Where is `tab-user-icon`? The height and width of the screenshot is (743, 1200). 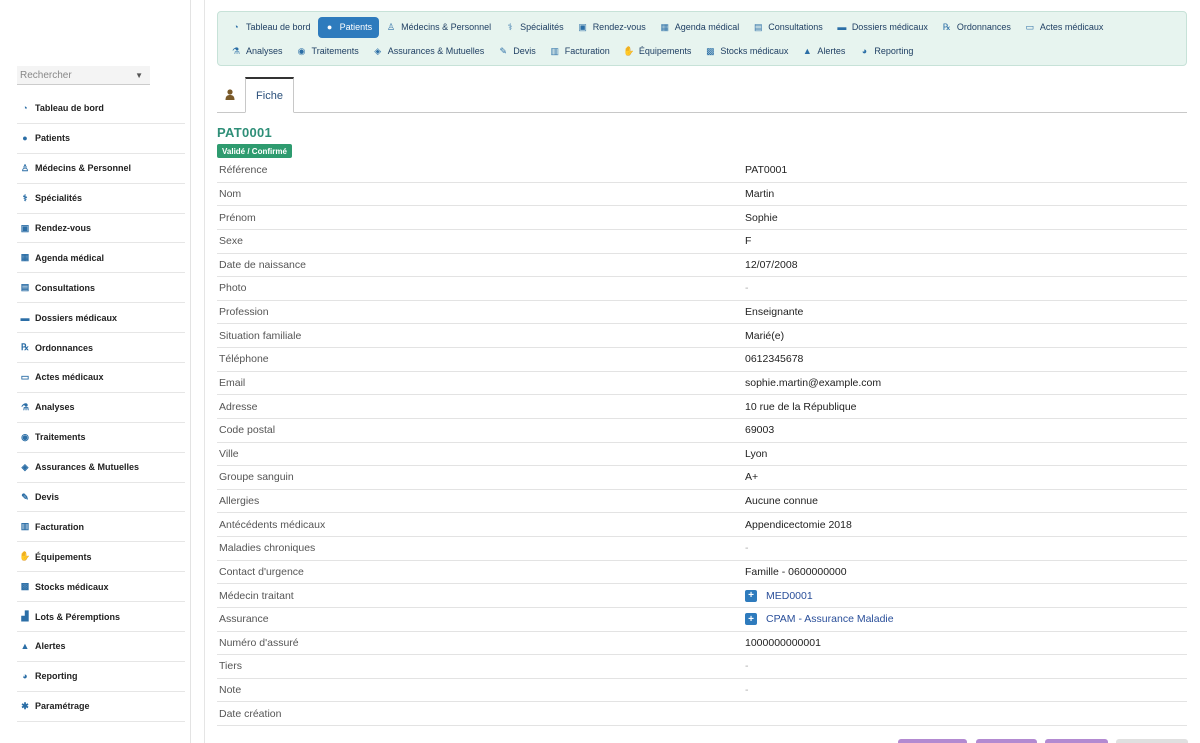 tab-user-icon is located at coordinates (230, 94).